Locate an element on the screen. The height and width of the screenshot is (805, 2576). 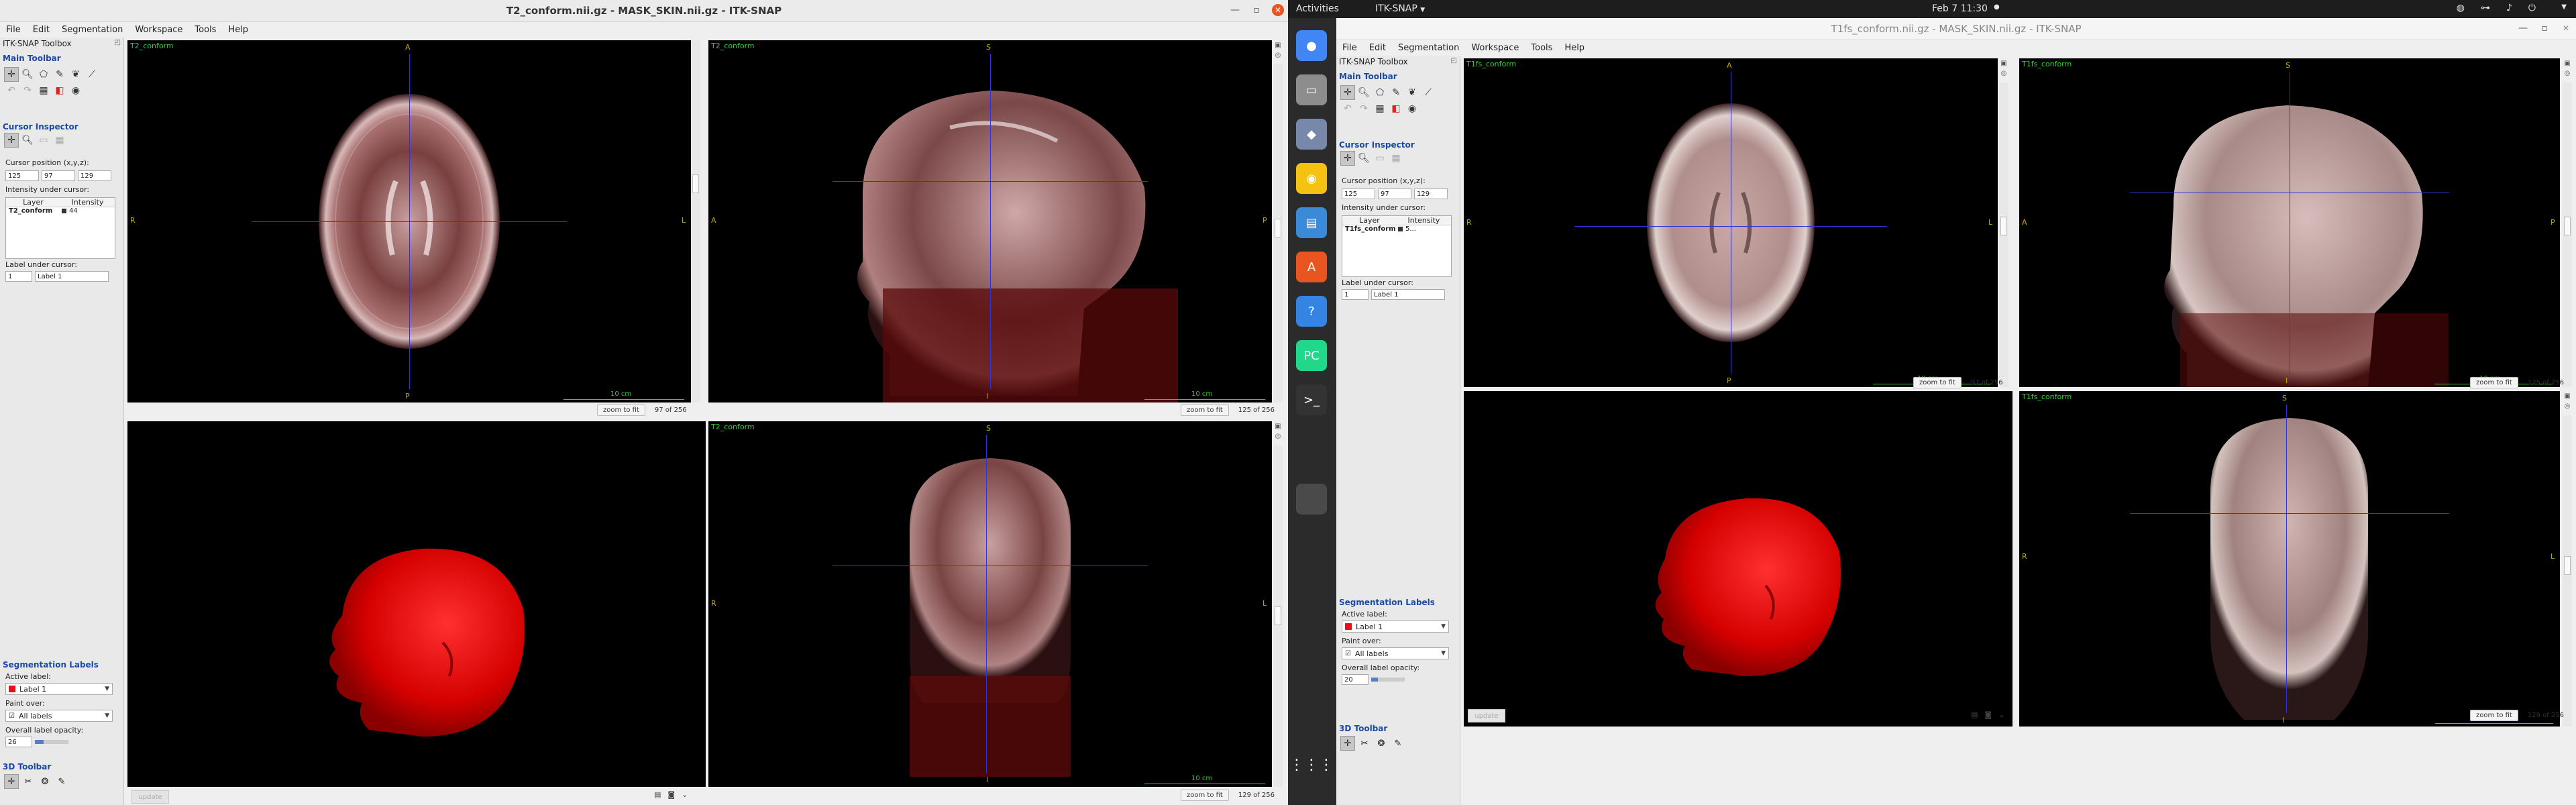
cursor-y-field: 97 is located at coordinates (1394, 194).